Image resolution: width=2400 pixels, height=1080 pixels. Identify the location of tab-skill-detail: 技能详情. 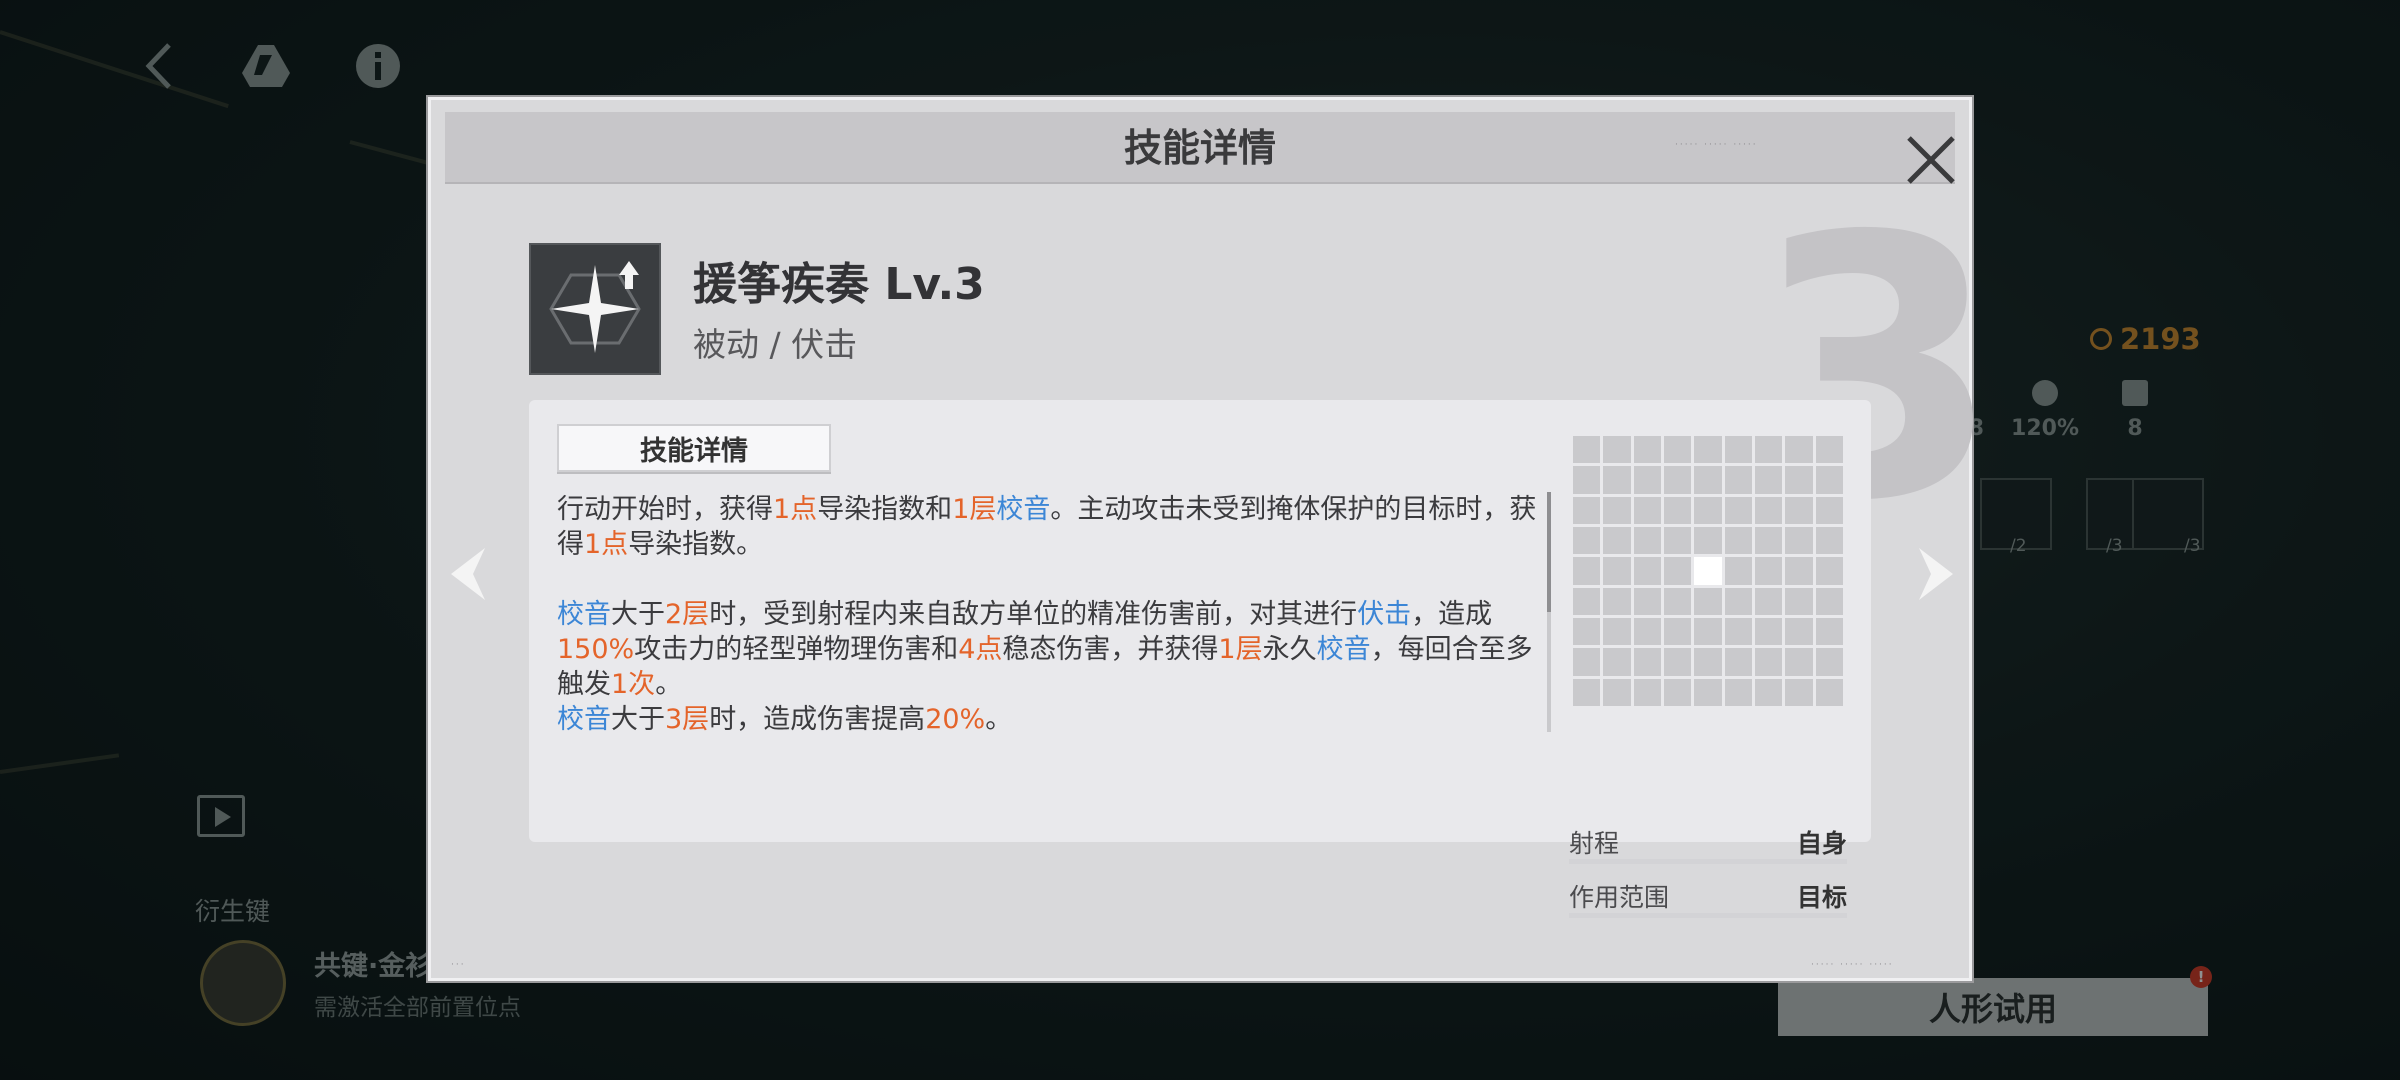
(694, 448).